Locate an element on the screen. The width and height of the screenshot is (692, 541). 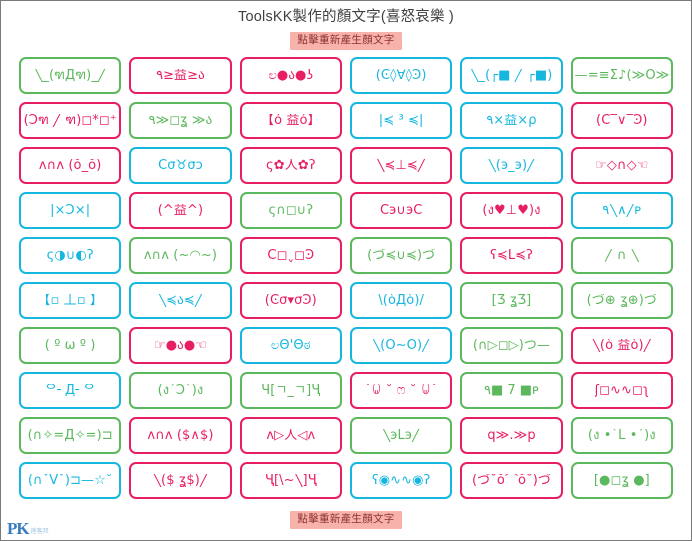
kaomoji-card: (Ͼ◊∀◊Ͽ) is located at coordinates (401, 75).